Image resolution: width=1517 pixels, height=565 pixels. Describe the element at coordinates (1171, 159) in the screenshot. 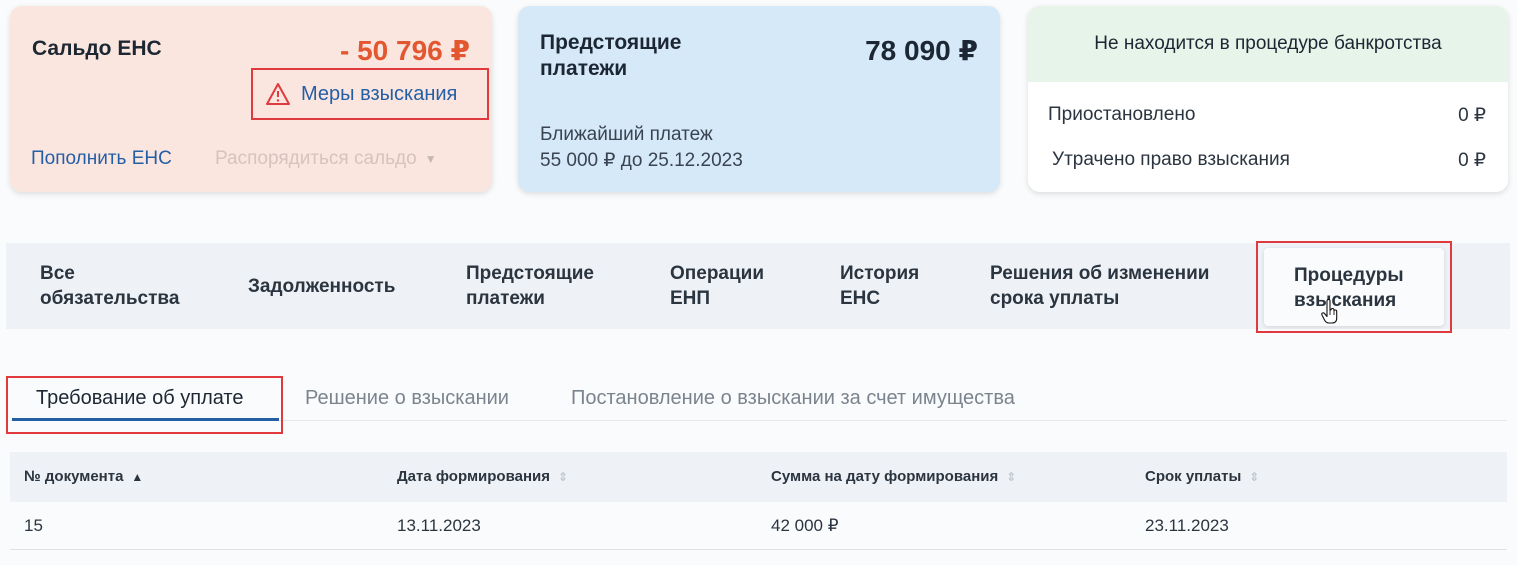

I see `lost-right-label: Утрачено право взыскания` at that location.